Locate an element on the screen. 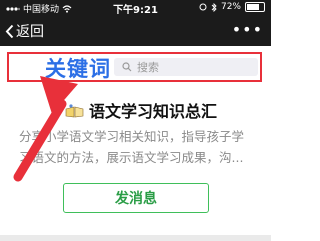 This screenshot has height=241, width=320. keyword-annotation: 关键词 is located at coordinates (78, 69).